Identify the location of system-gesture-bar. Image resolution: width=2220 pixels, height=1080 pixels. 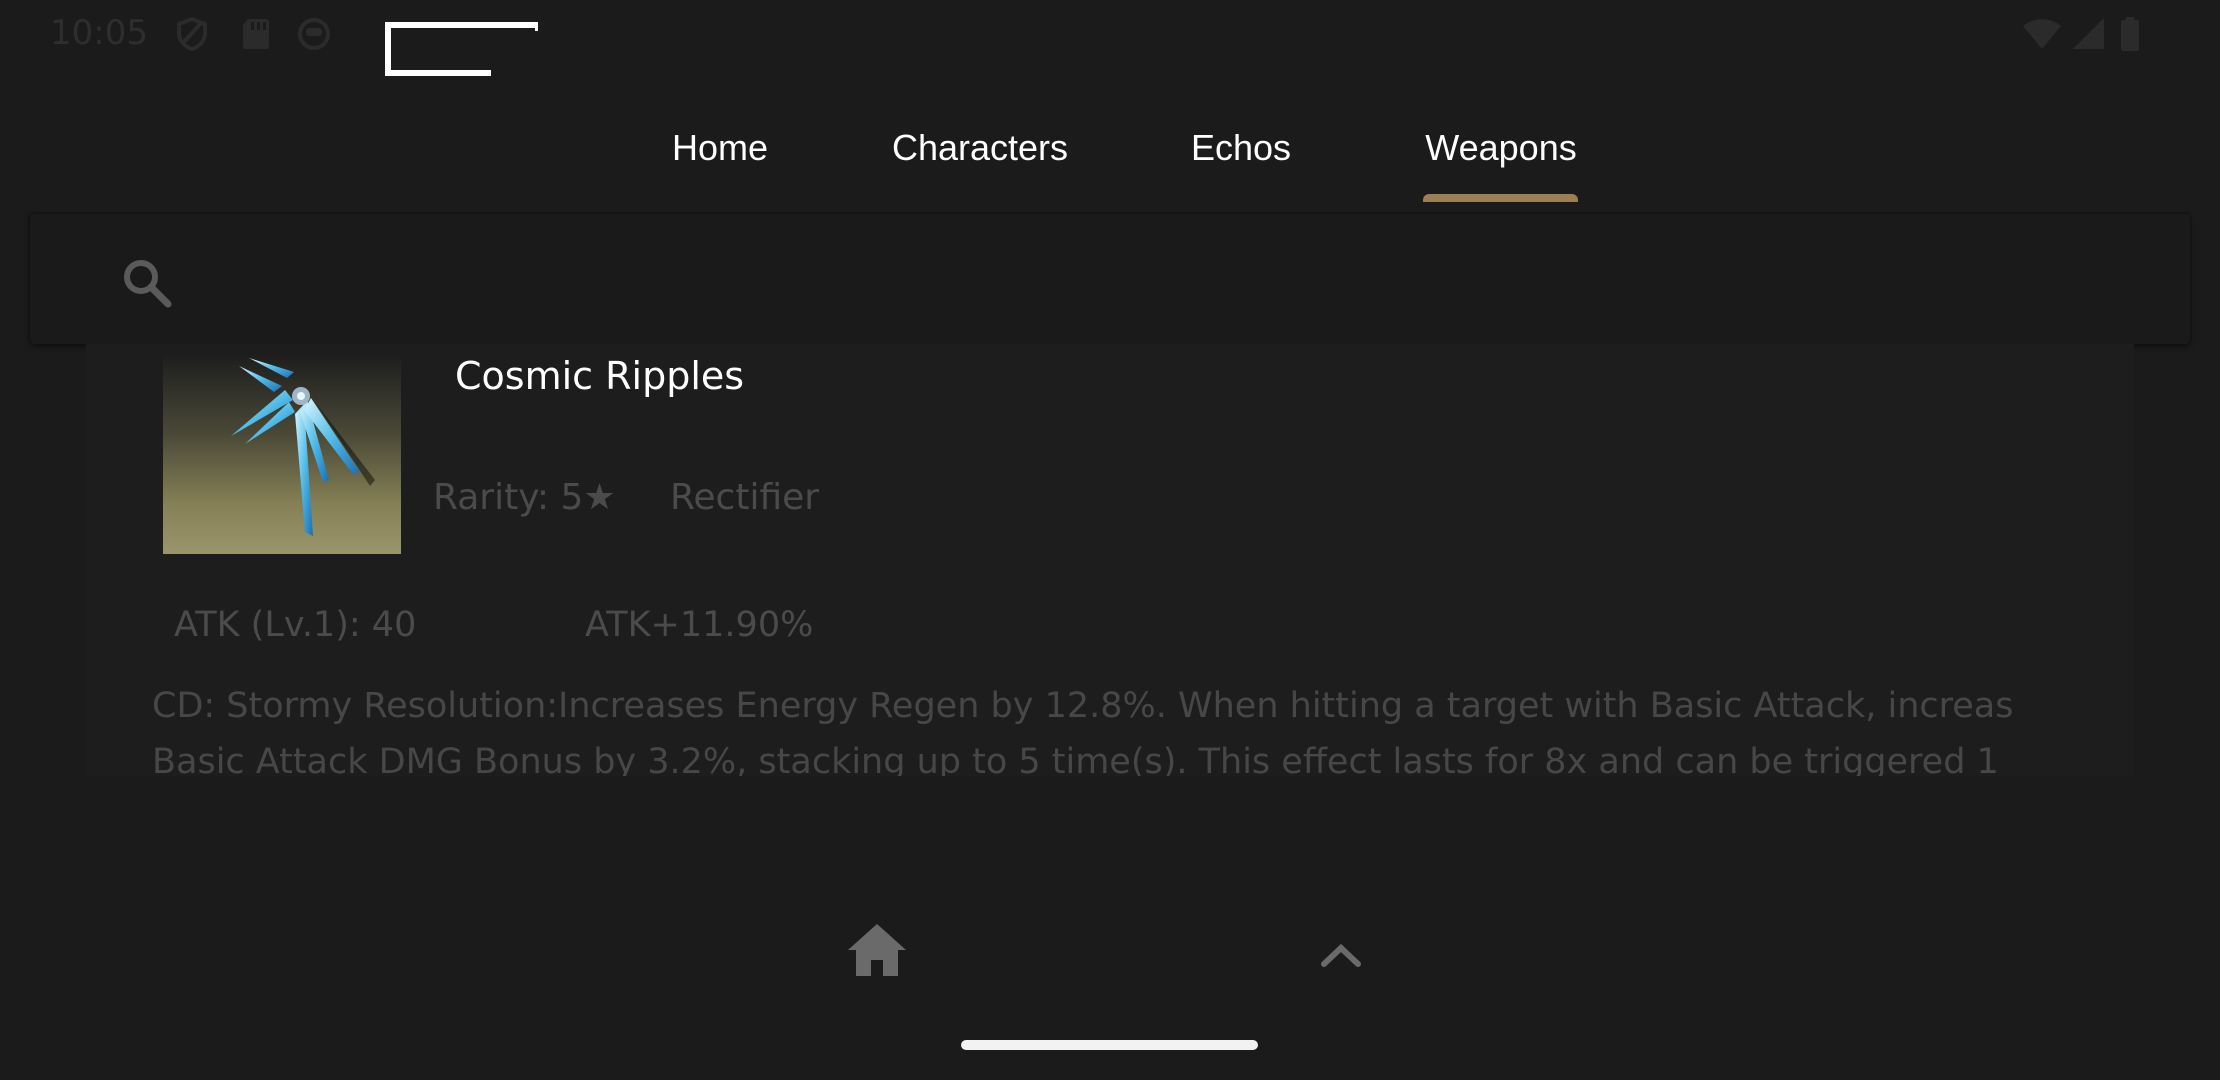
(1109, 1045).